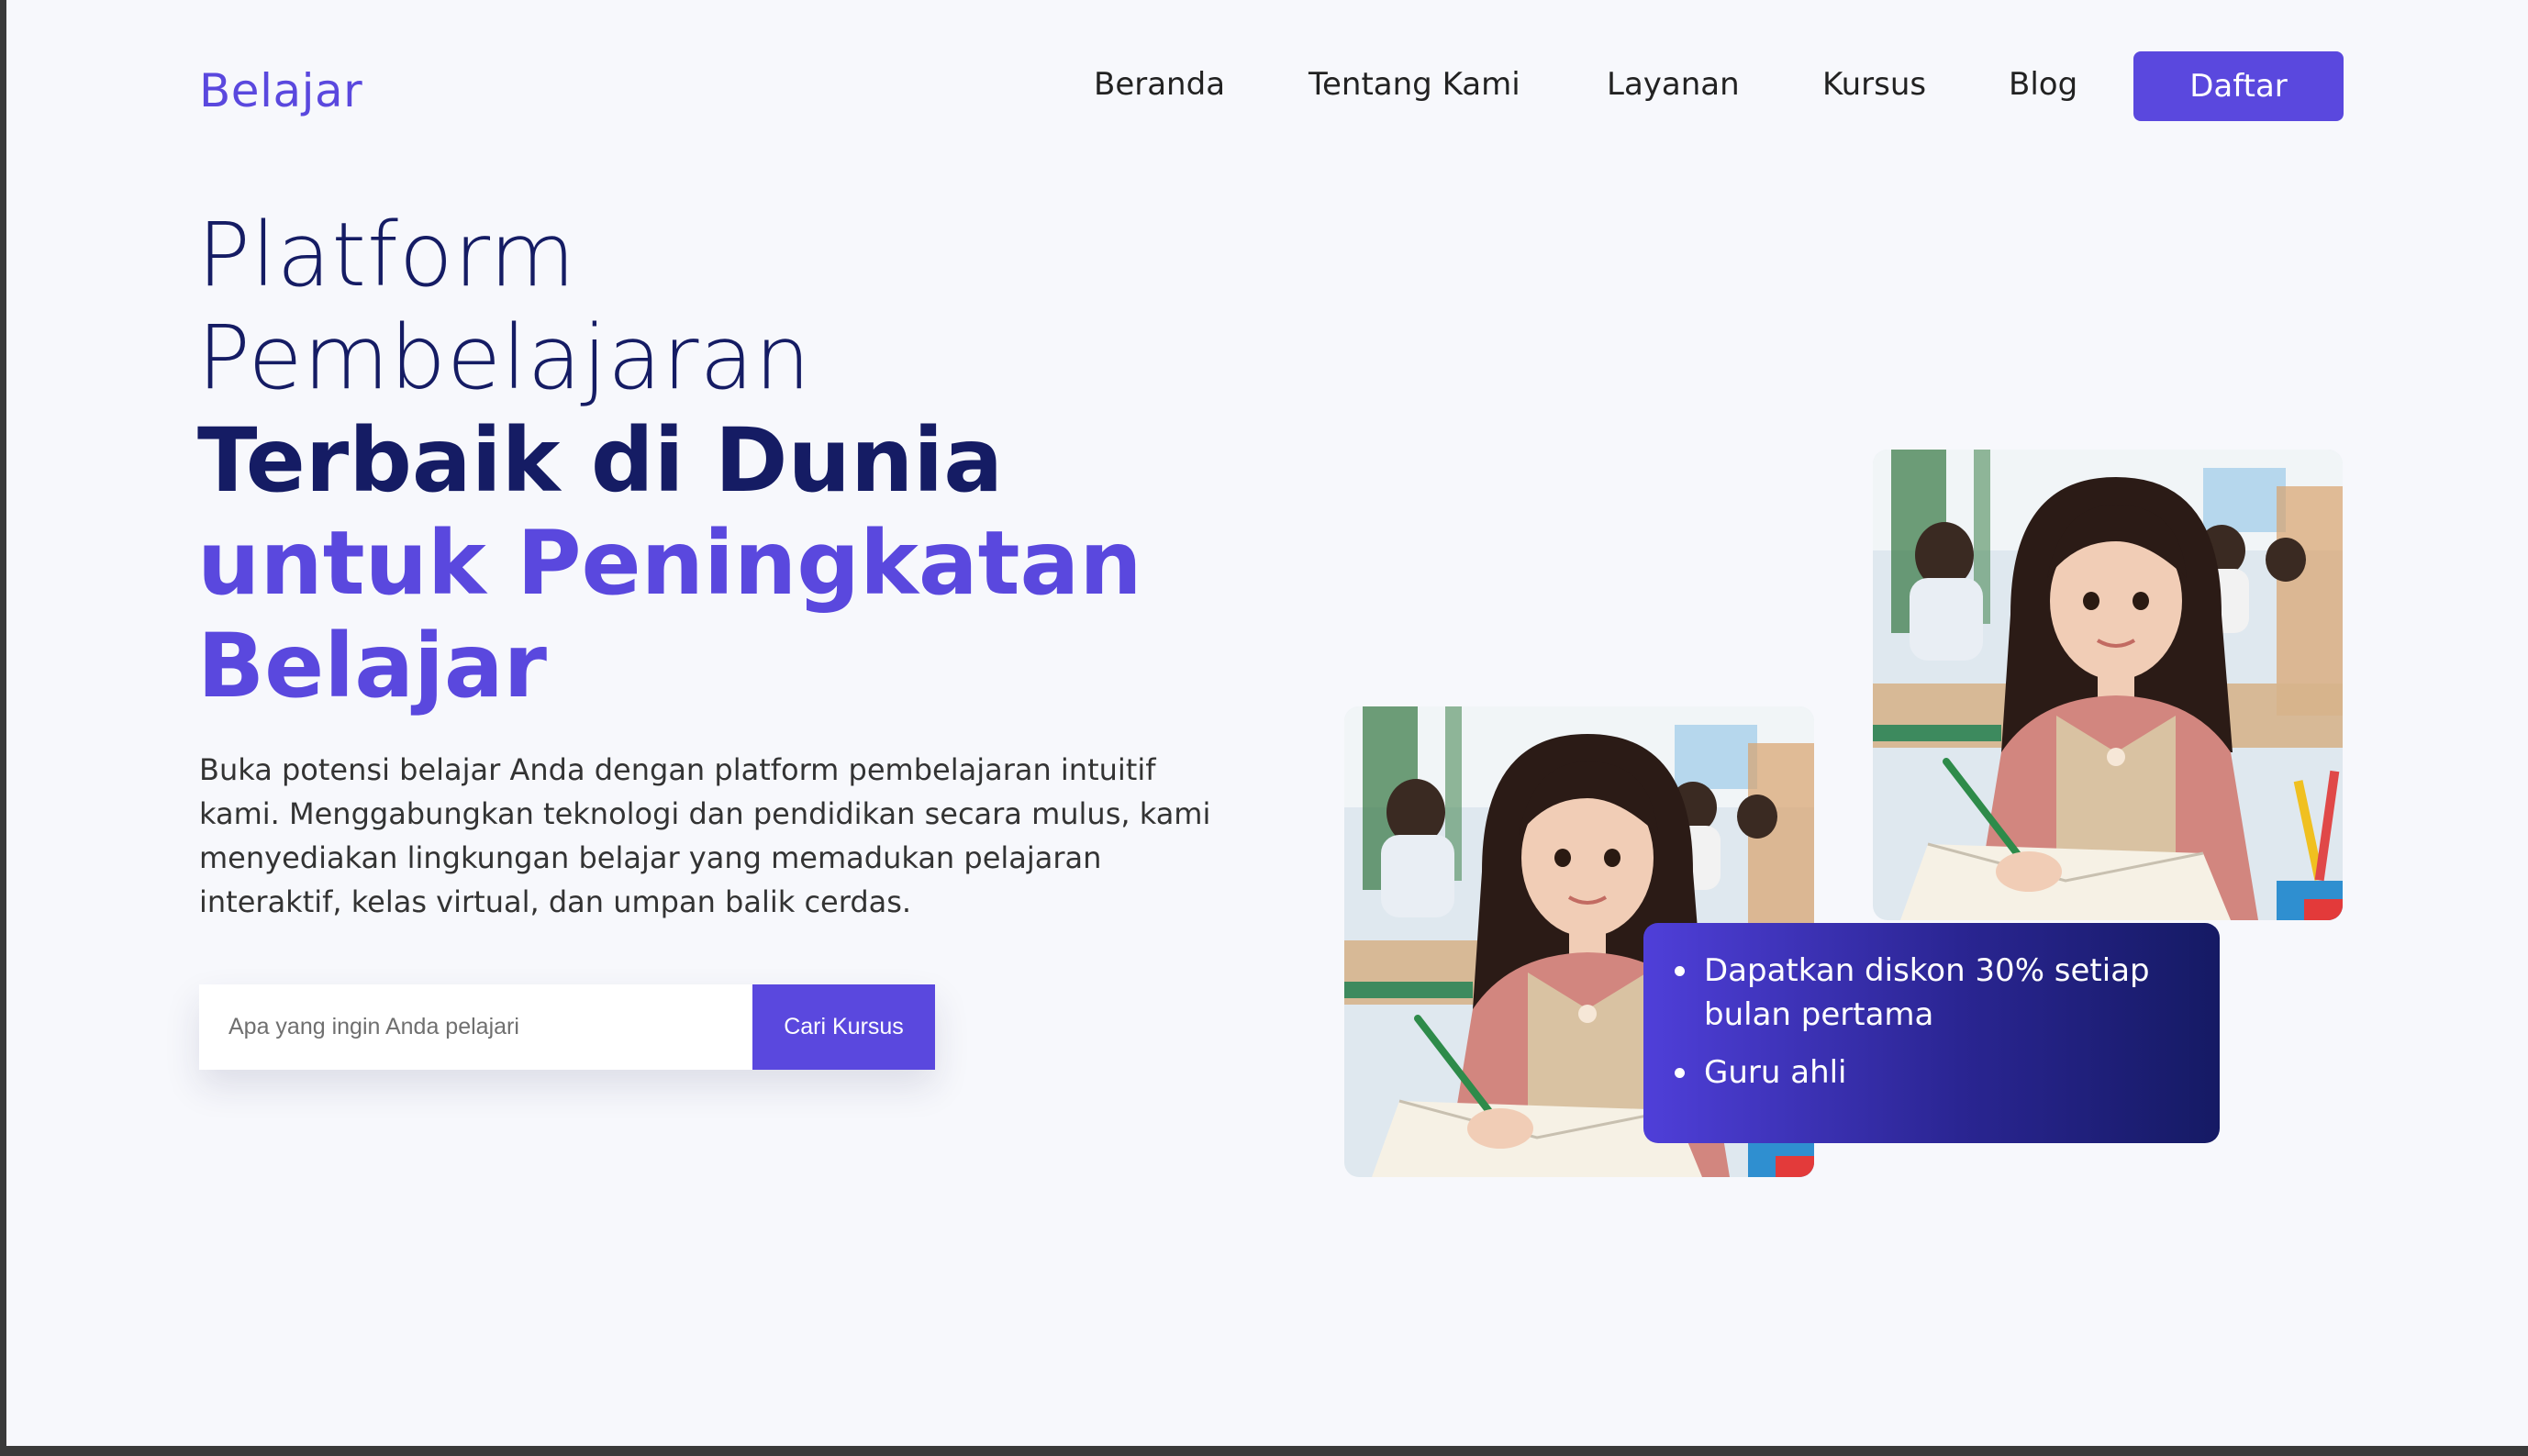  I want to click on hero-title-line-1: Platform, so click(387, 255).